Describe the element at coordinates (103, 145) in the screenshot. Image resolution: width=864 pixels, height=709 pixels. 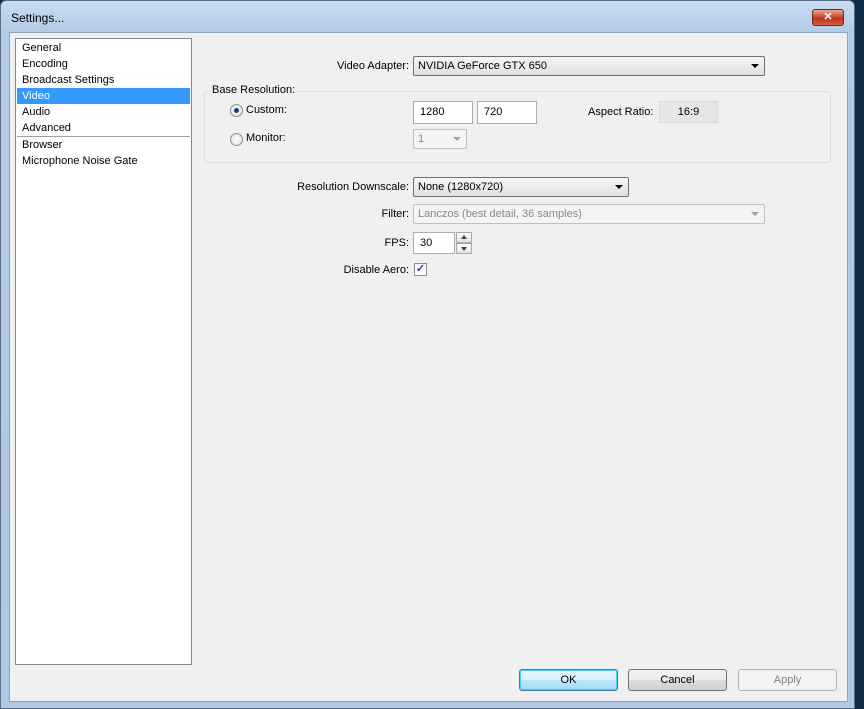
I see `sidebar-item-browser: Browser` at that location.